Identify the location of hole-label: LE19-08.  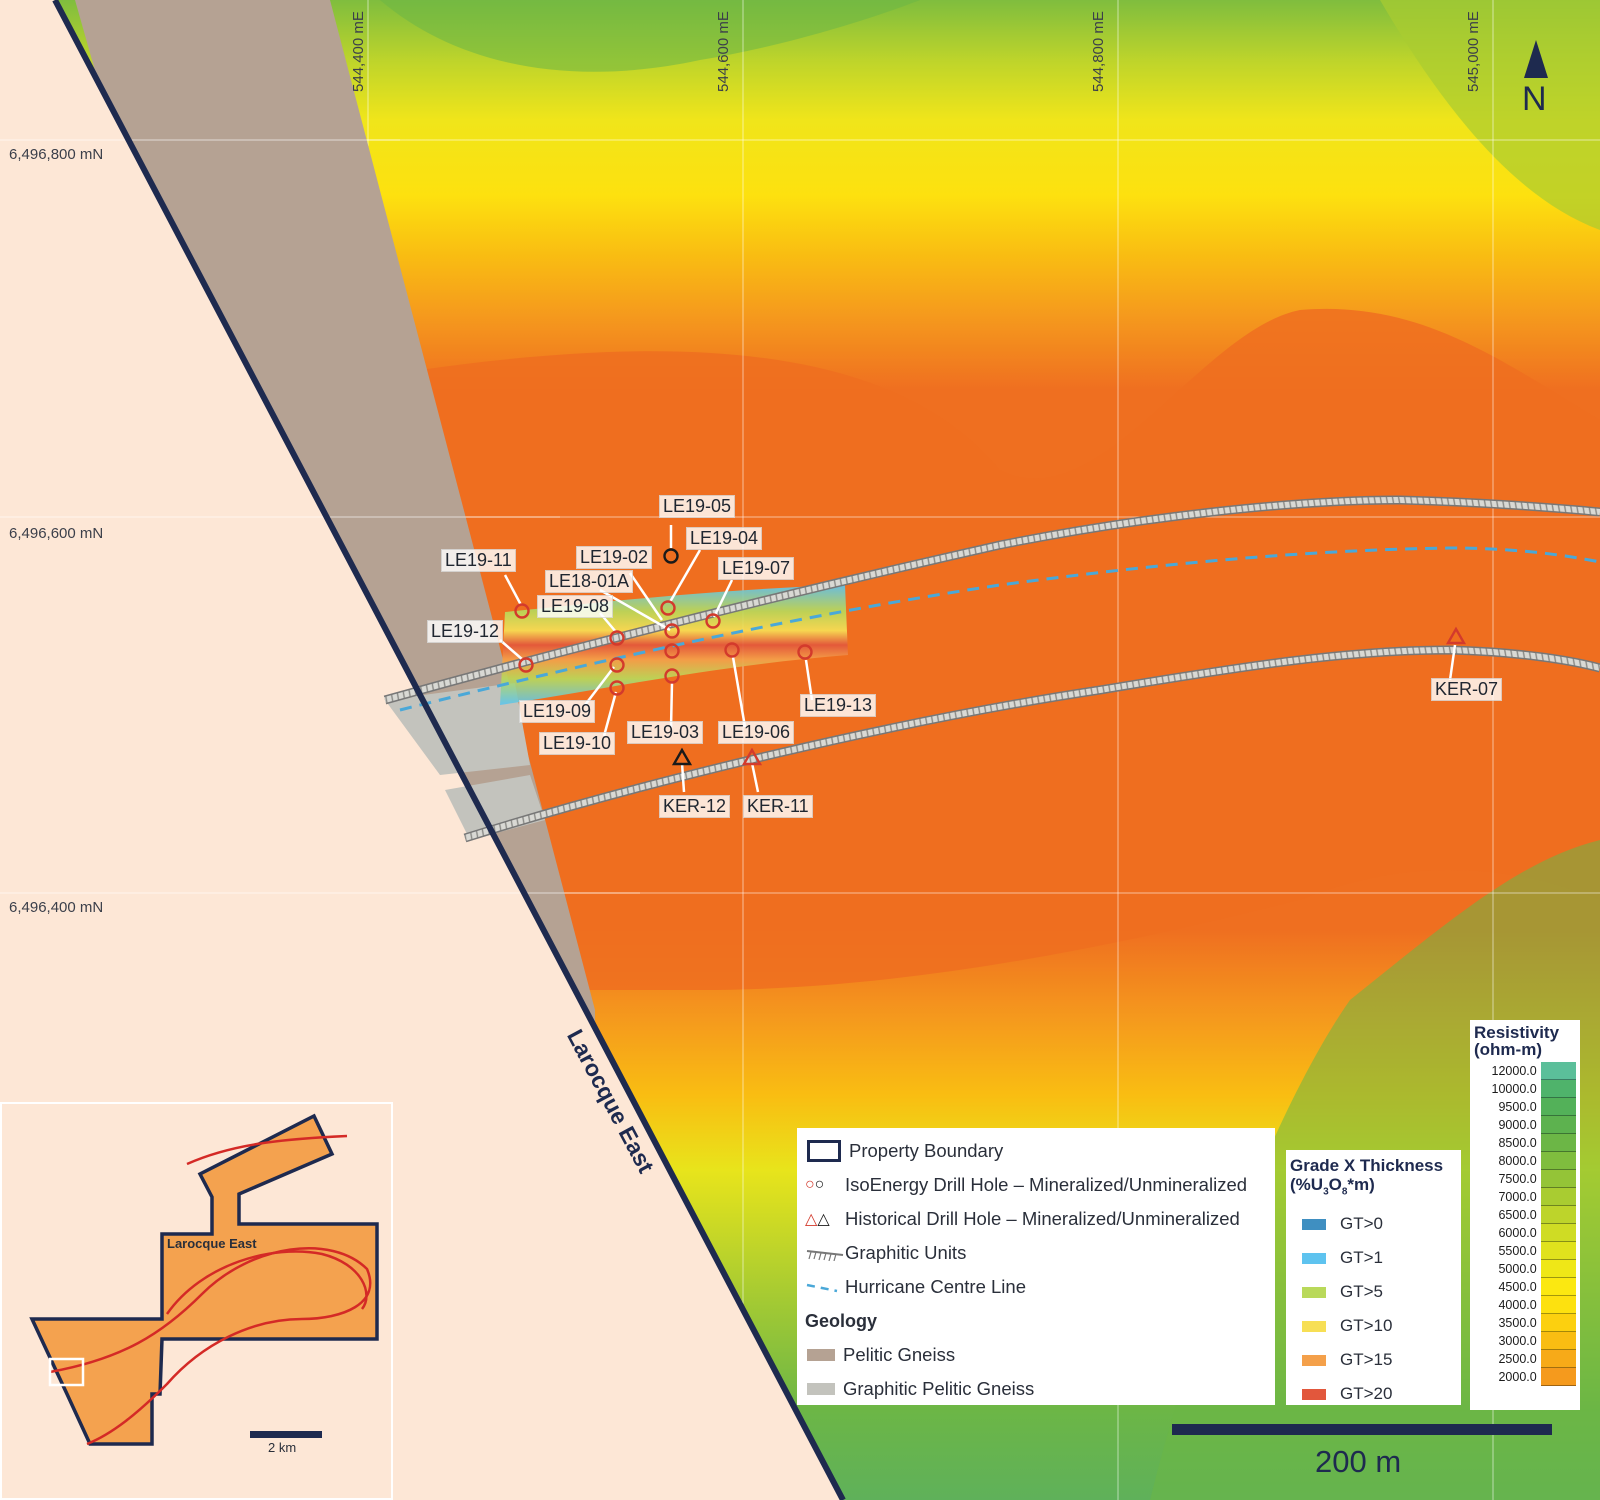
(575, 606).